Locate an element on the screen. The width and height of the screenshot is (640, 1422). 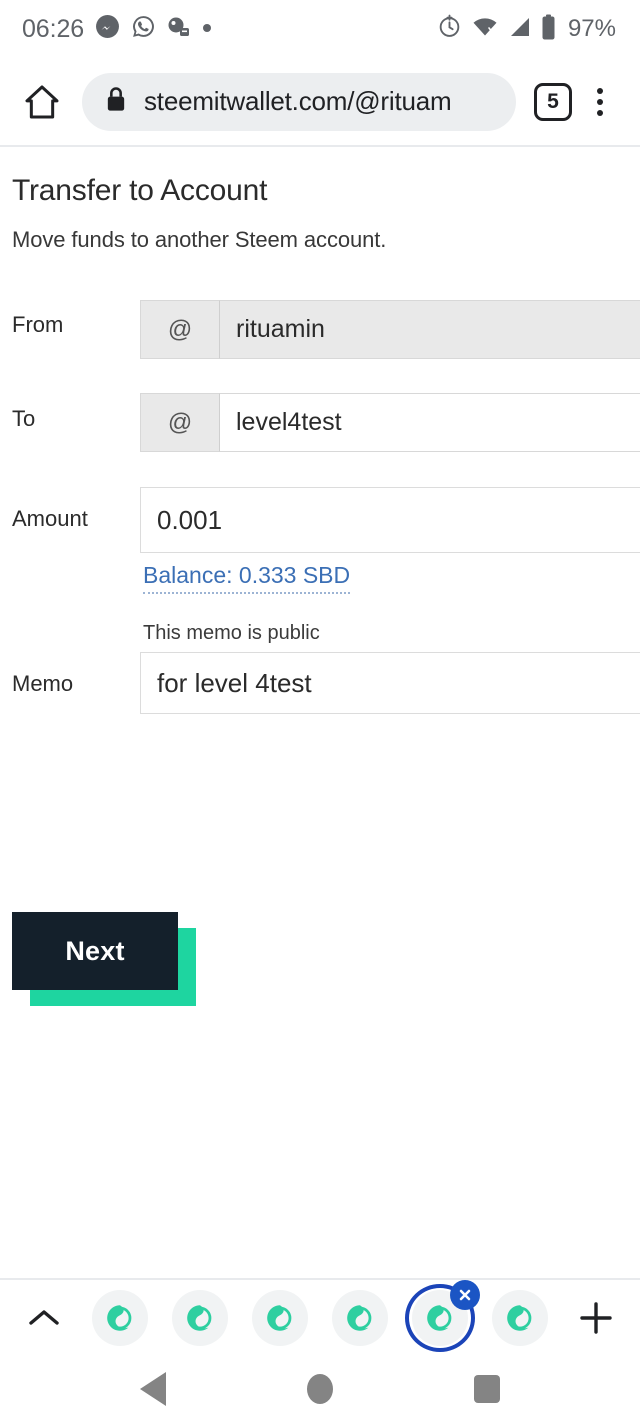
cell-signal-icon is located at coordinates (519, 29).